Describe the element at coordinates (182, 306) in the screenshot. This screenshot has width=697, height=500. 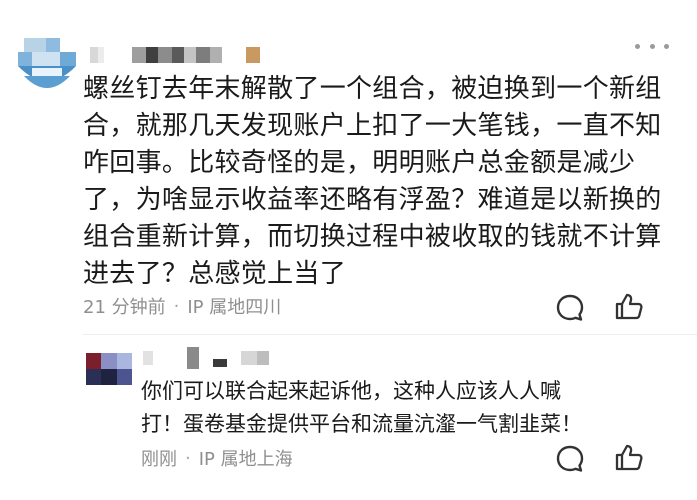
I see `comment-meta: 21 分钟前 · IP 属地四川` at that location.